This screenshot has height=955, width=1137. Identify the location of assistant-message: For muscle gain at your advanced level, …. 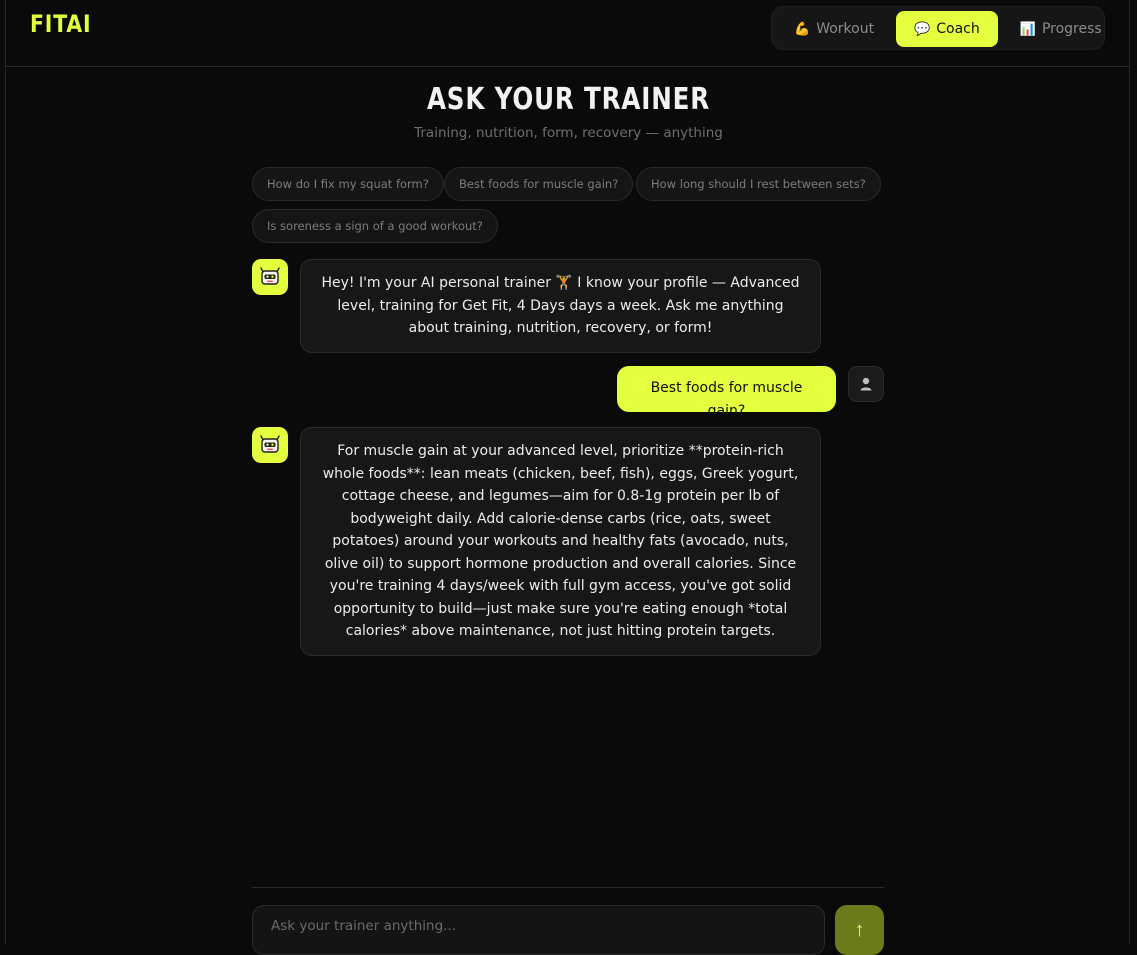
(560, 541).